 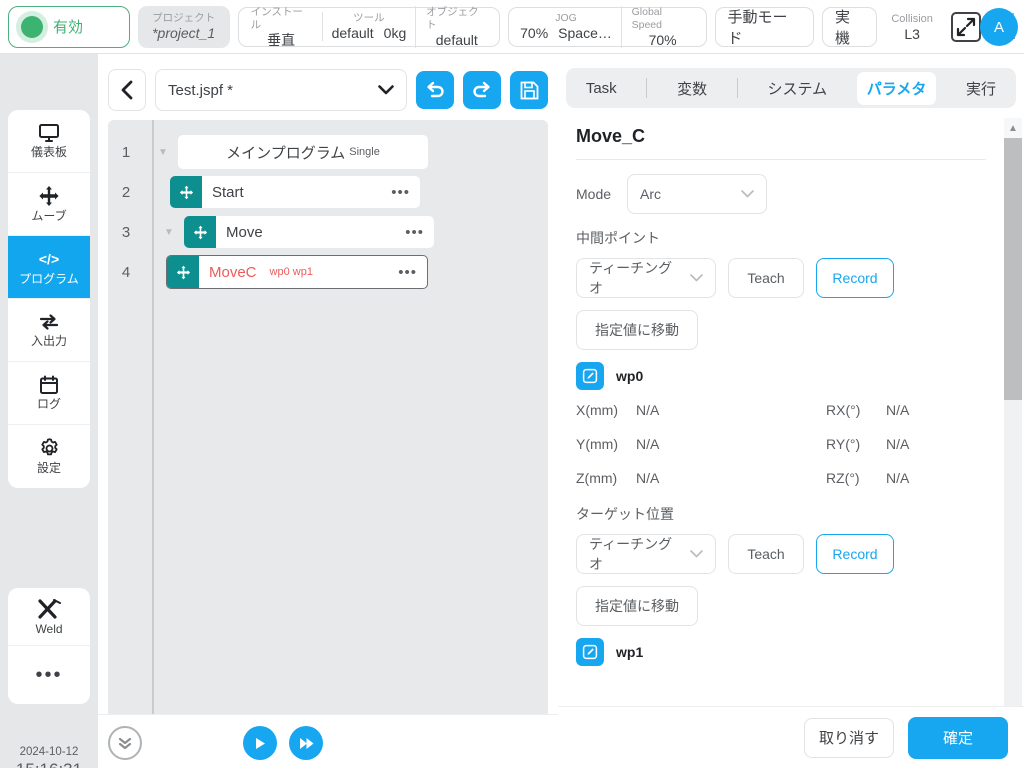 What do you see at coordinates (611, 136) in the screenshot?
I see `page-title: Move_C` at bounding box center [611, 136].